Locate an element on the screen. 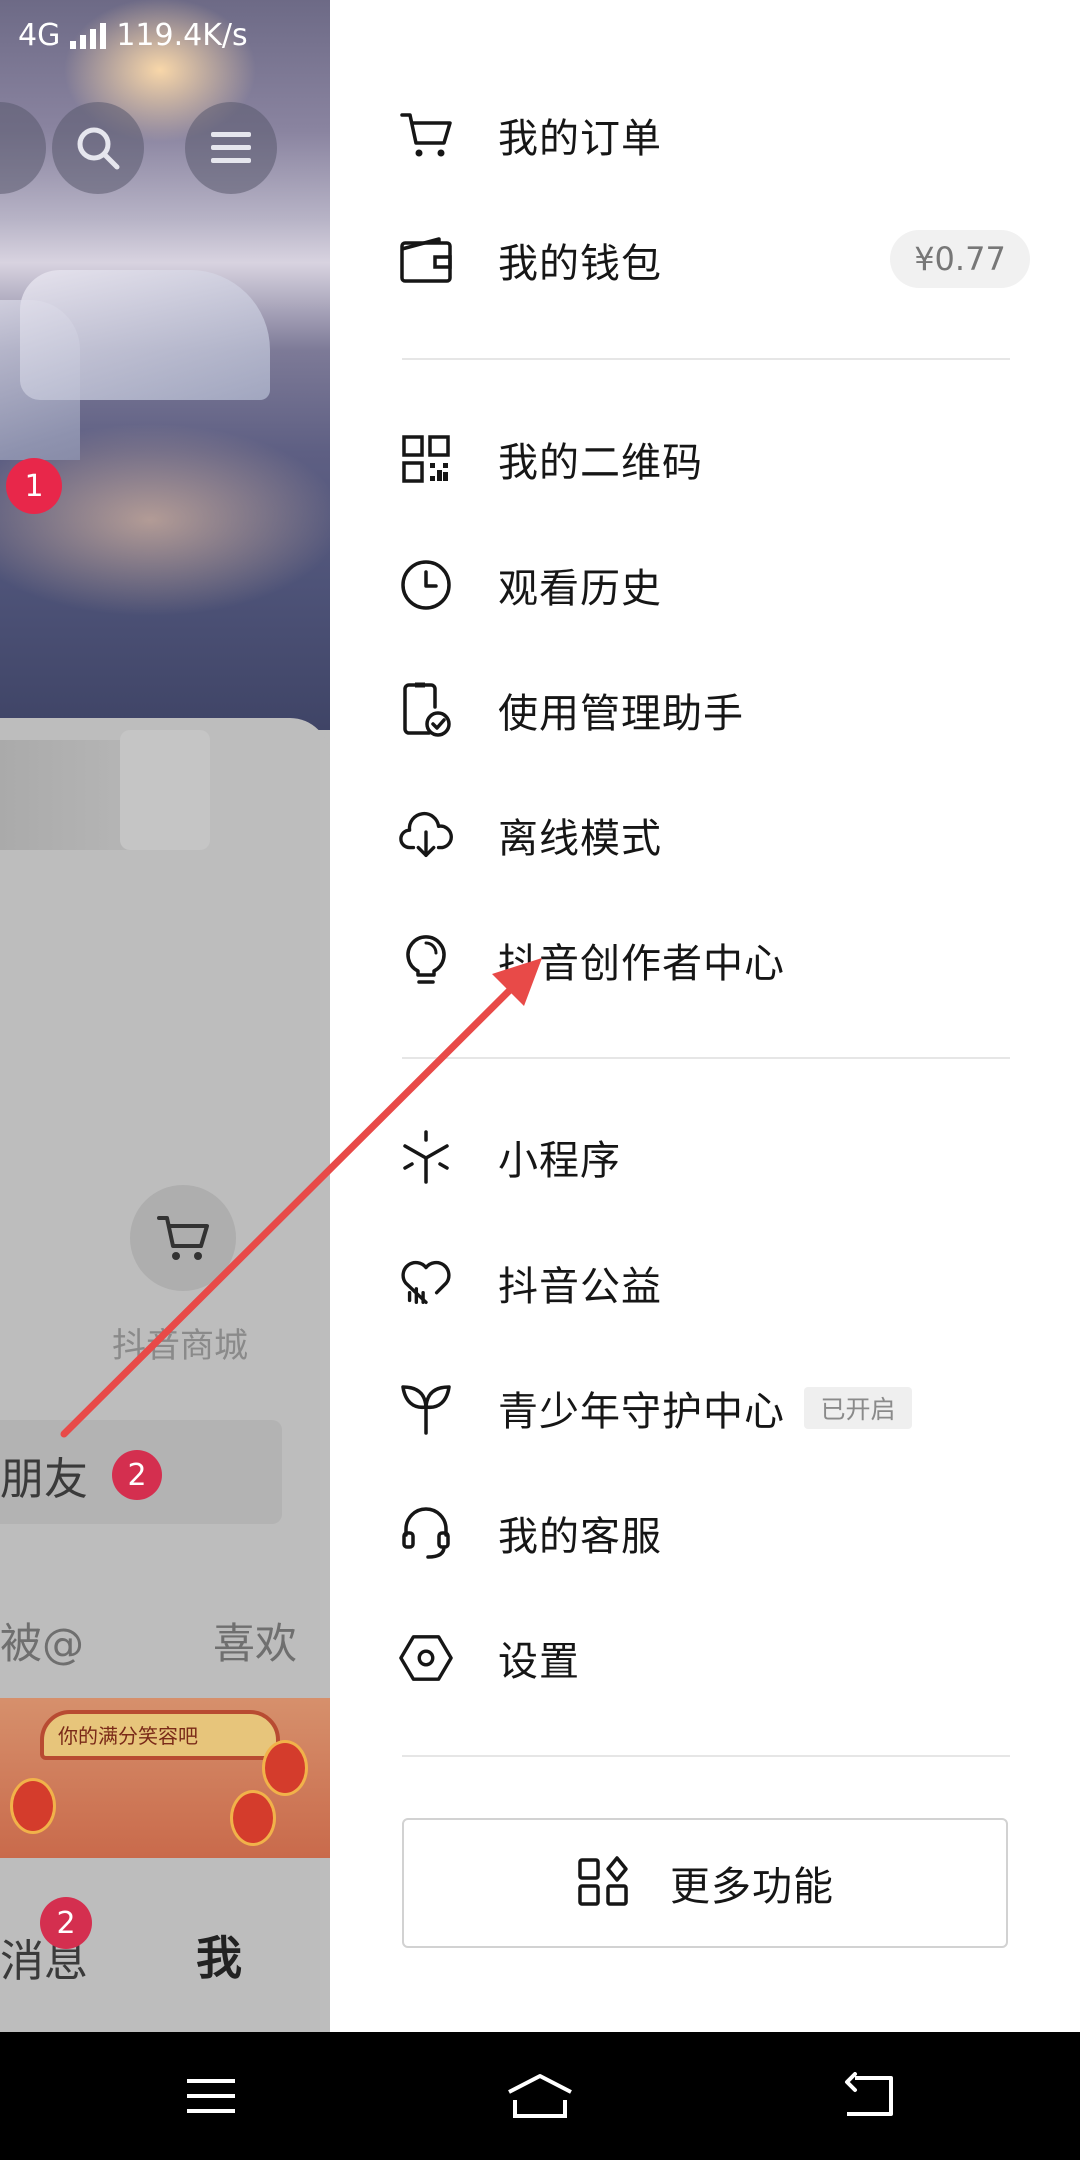  heart-icon is located at coordinates (426, 1283).